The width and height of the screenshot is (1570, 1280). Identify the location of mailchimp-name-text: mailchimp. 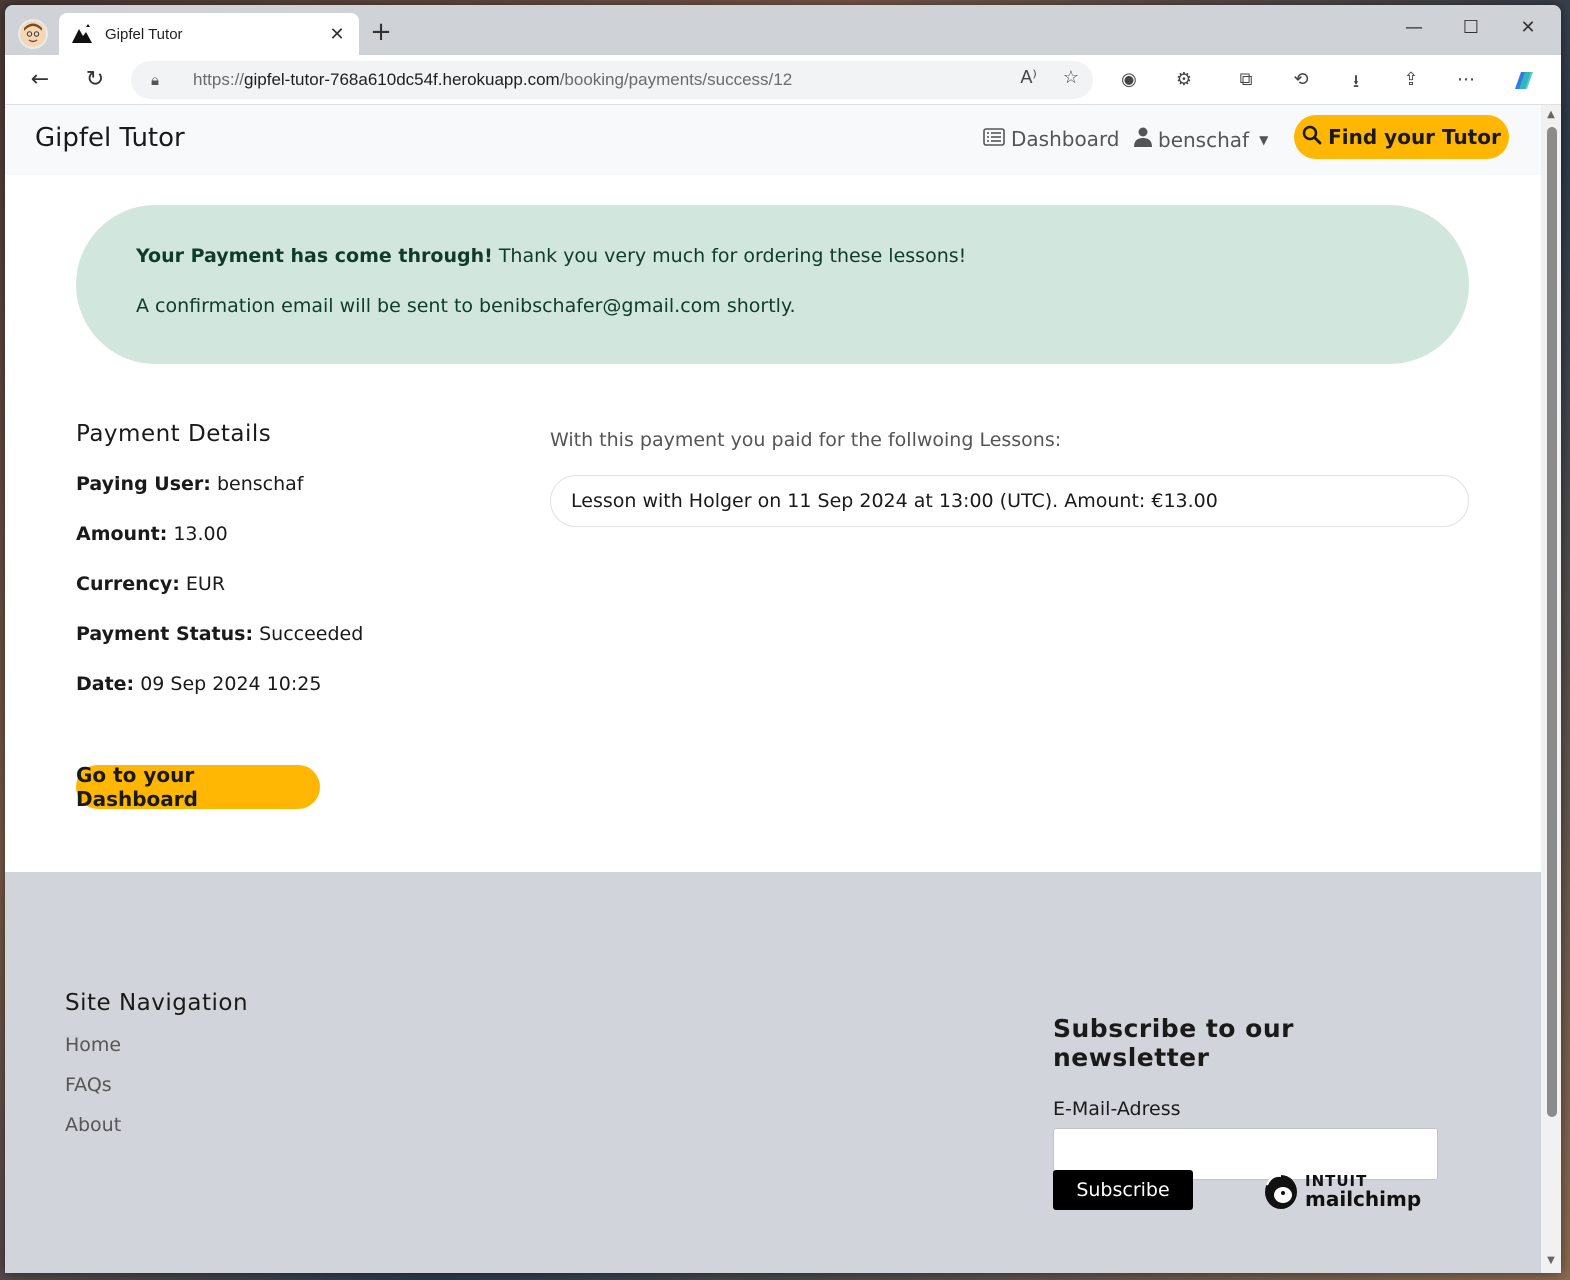
(1363, 1198).